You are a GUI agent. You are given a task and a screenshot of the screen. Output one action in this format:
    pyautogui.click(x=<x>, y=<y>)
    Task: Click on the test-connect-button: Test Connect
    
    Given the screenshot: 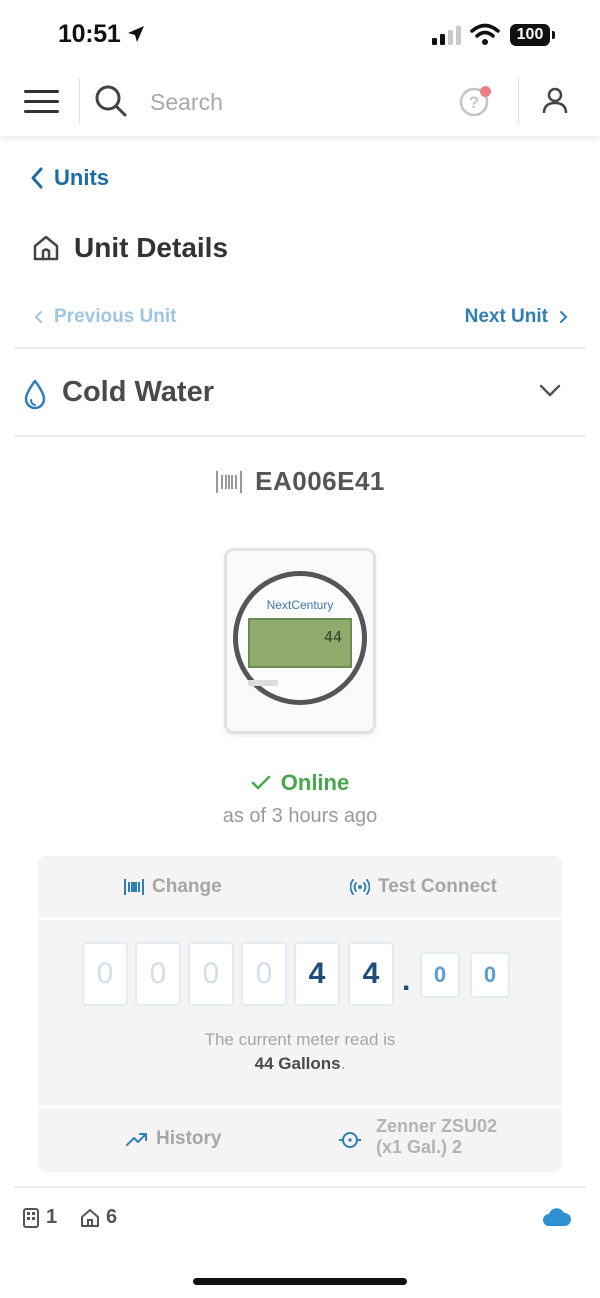 What is the action you would take?
    pyautogui.click(x=423, y=887)
    